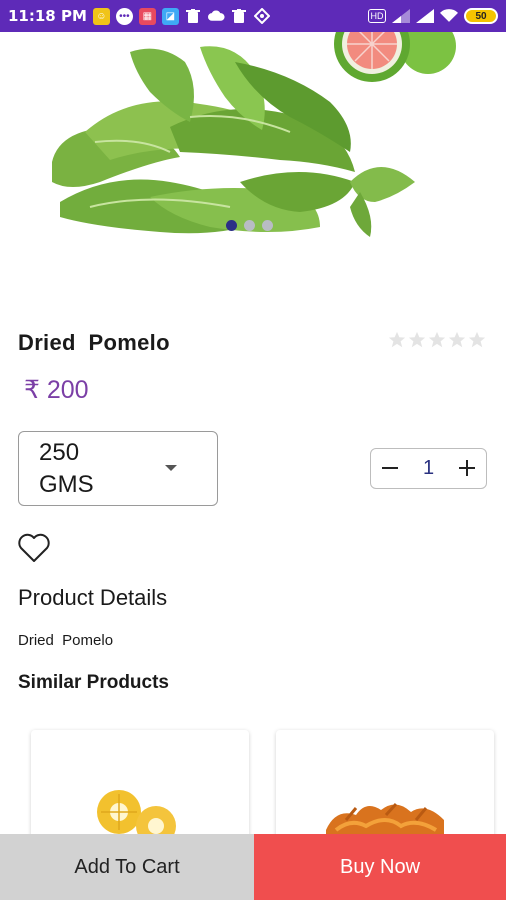 Image resolution: width=506 pixels, height=900 pixels. What do you see at coordinates (147, 16) in the screenshot?
I see `store-icon: ▦` at bounding box center [147, 16].